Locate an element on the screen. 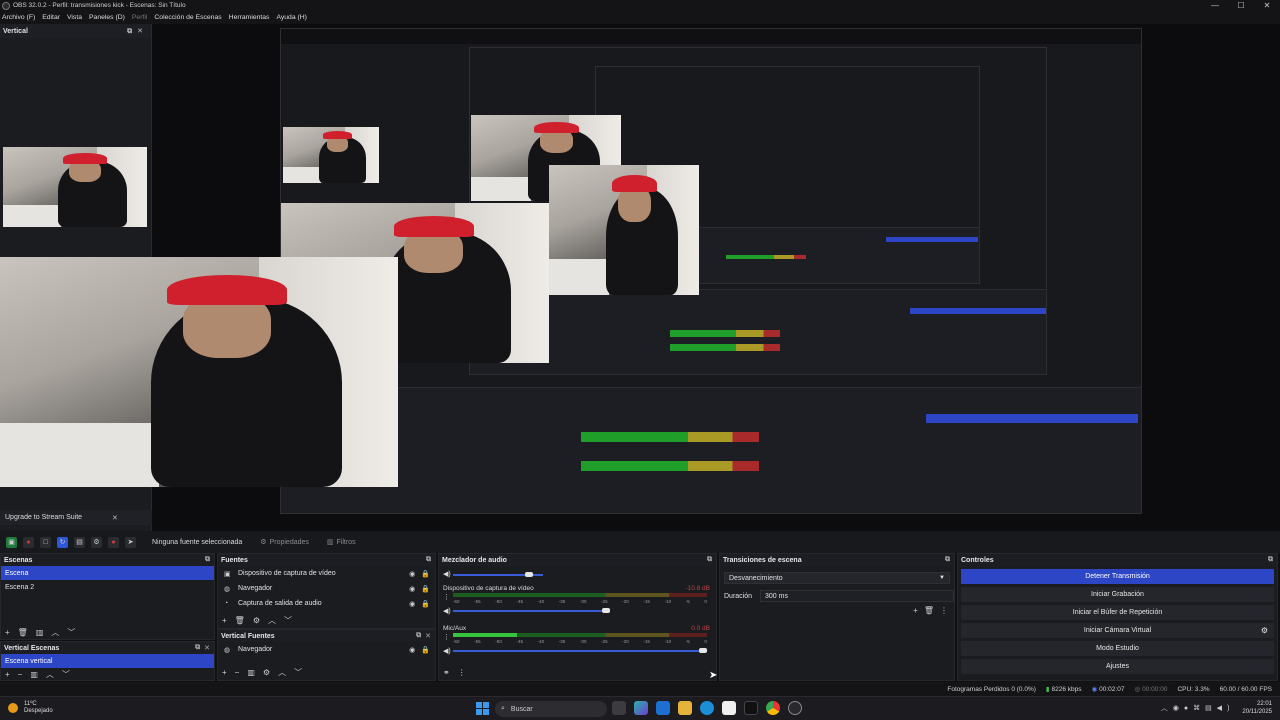  menu-archivo: Archivo (F) is located at coordinates (18, 17).